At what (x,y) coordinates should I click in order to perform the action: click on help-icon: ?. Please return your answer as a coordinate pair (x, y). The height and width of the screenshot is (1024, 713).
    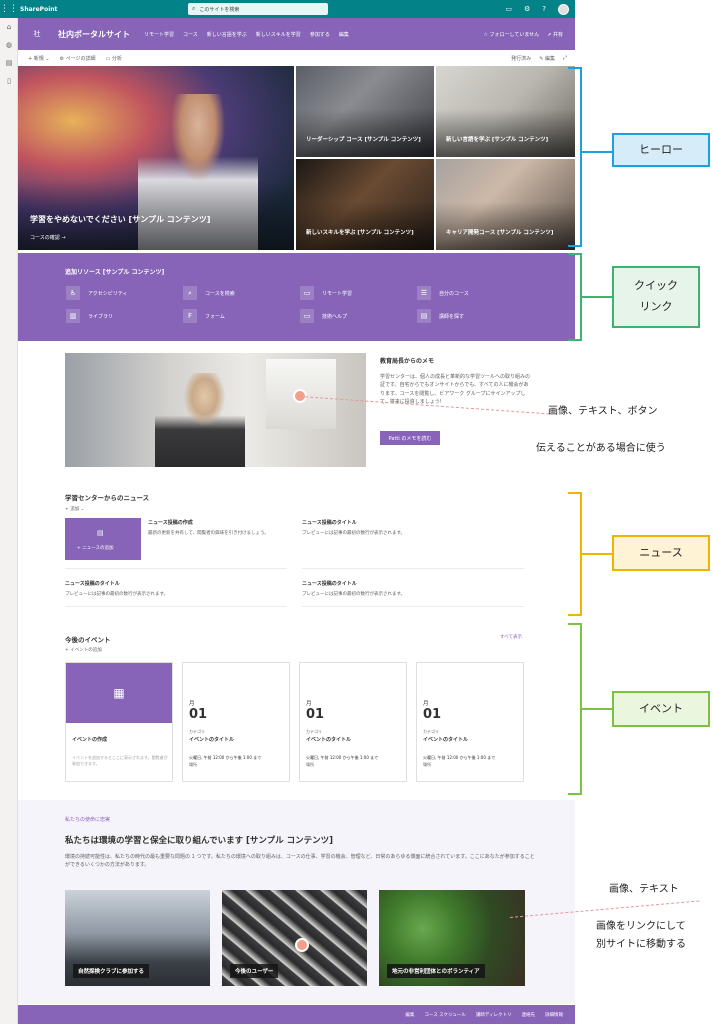
    Looking at the image, I should click on (544, 9).